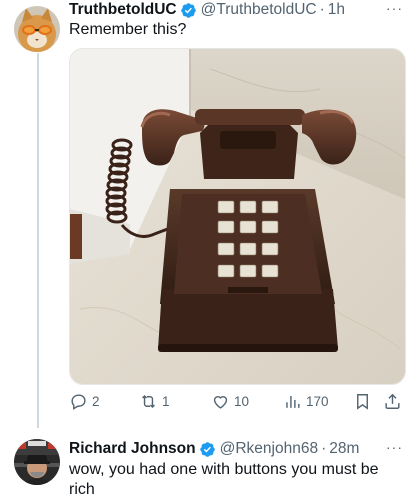 The height and width of the screenshot is (500, 418). I want to click on like-count: 10, so click(242, 401).